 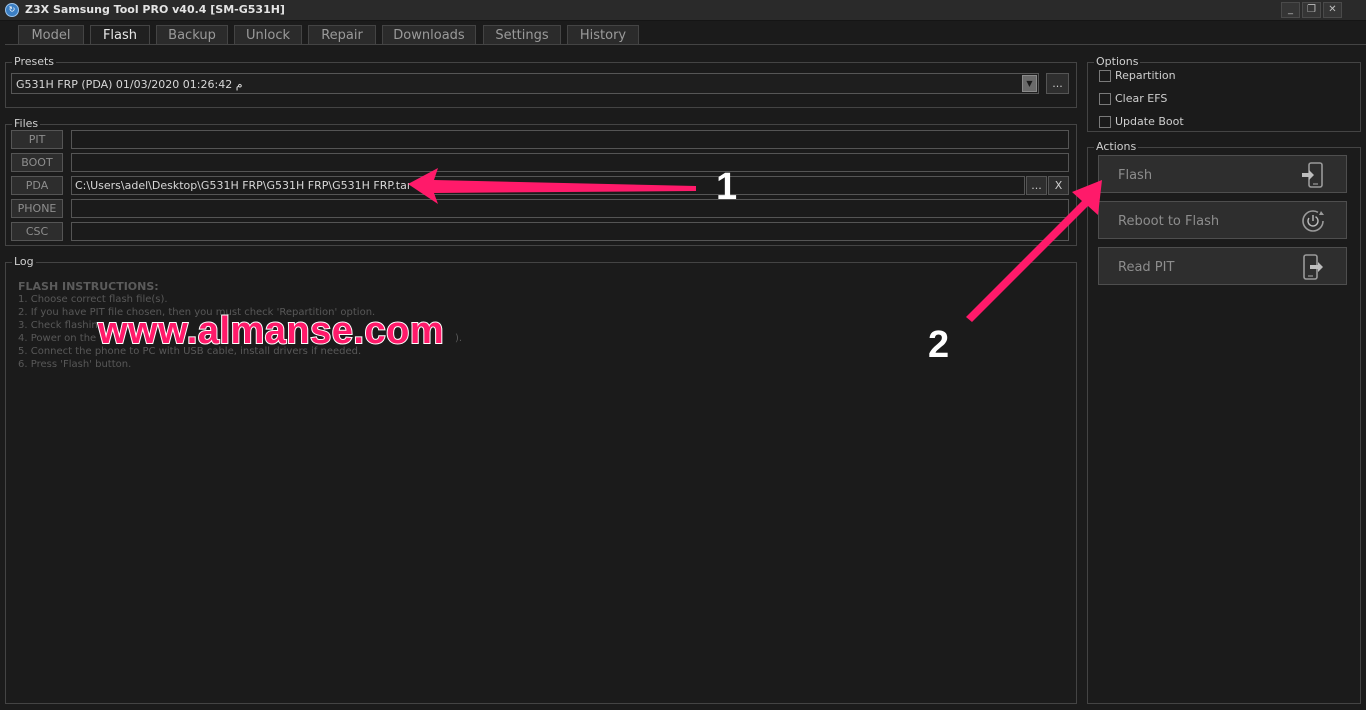 What do you see at coordinates (342, 35) in the screenshot?
I see `tab-repair: Repair` at bounding box center [342, 35].